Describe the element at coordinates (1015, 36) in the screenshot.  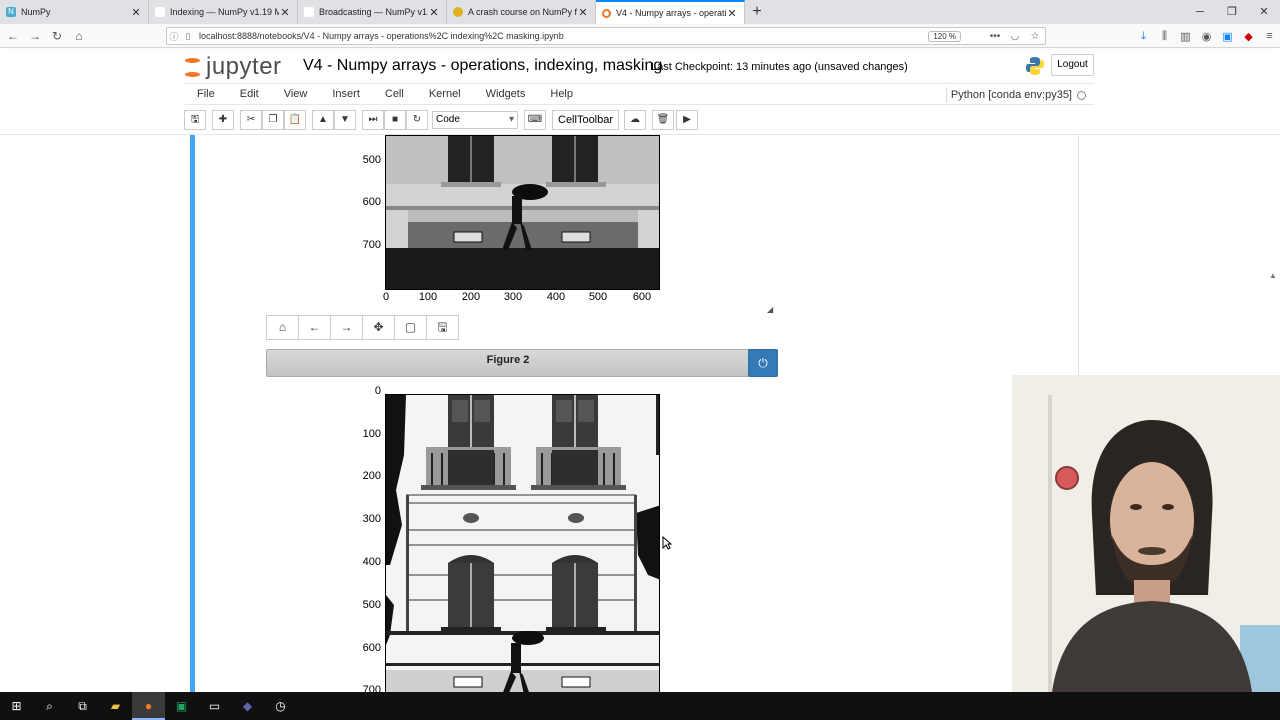
I see `pocket-icon: ◡` at that location.